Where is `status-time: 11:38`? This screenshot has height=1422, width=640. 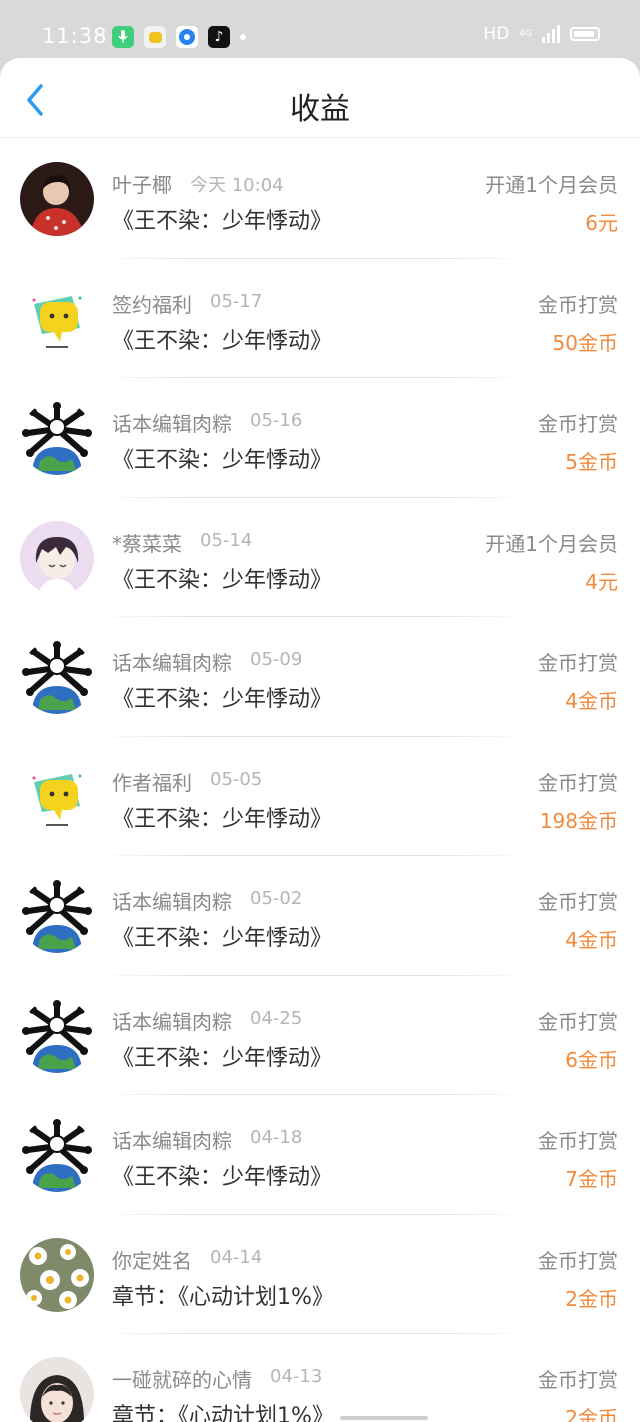 status-time: 11:38 is located at coordinates (75, 36).